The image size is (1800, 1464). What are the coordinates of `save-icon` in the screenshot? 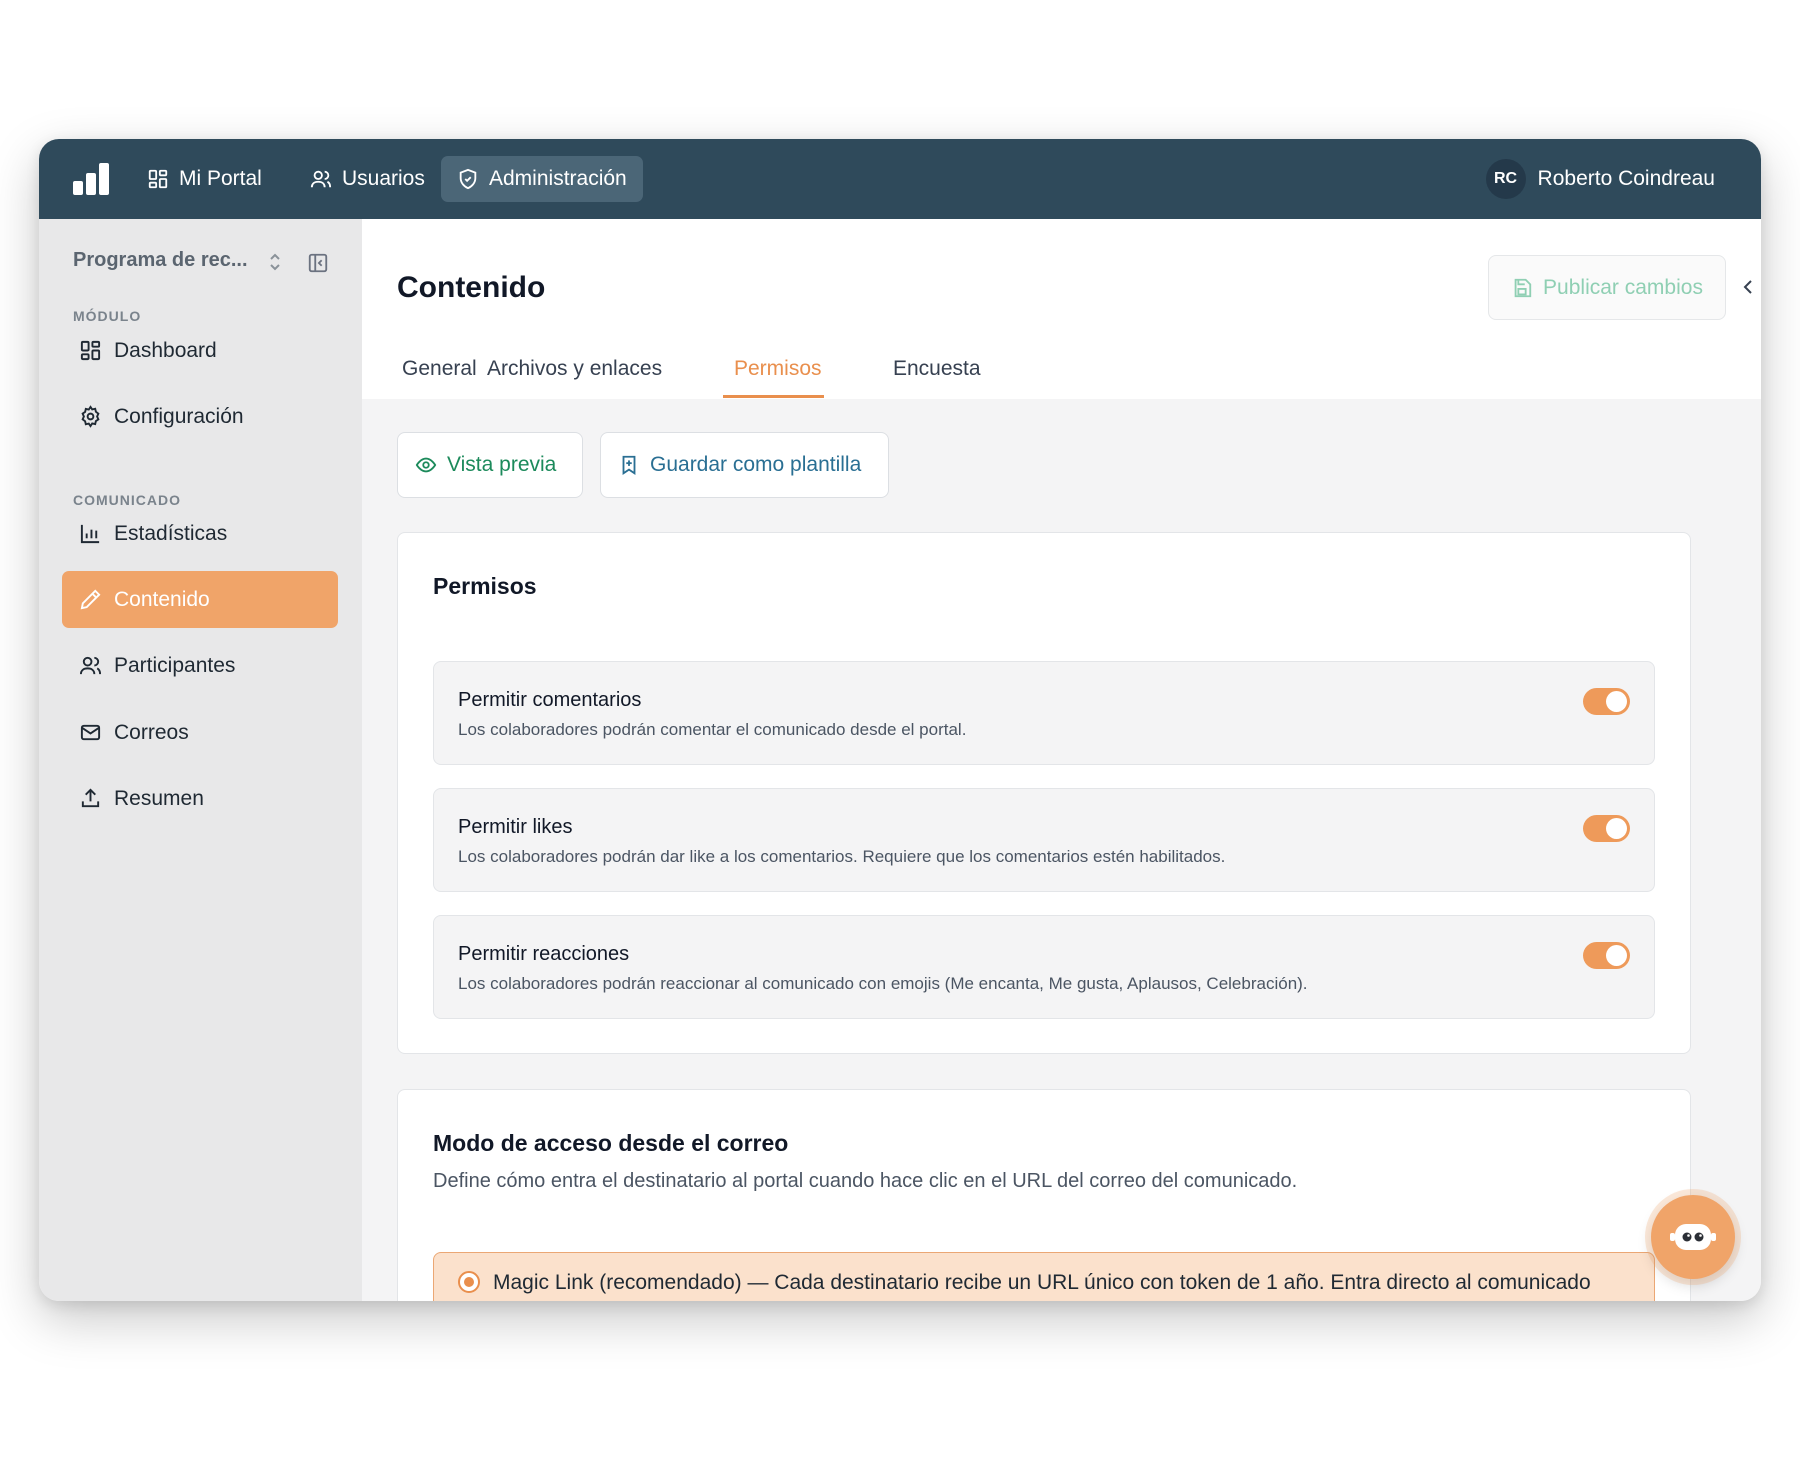 It's located at (1523, 287).